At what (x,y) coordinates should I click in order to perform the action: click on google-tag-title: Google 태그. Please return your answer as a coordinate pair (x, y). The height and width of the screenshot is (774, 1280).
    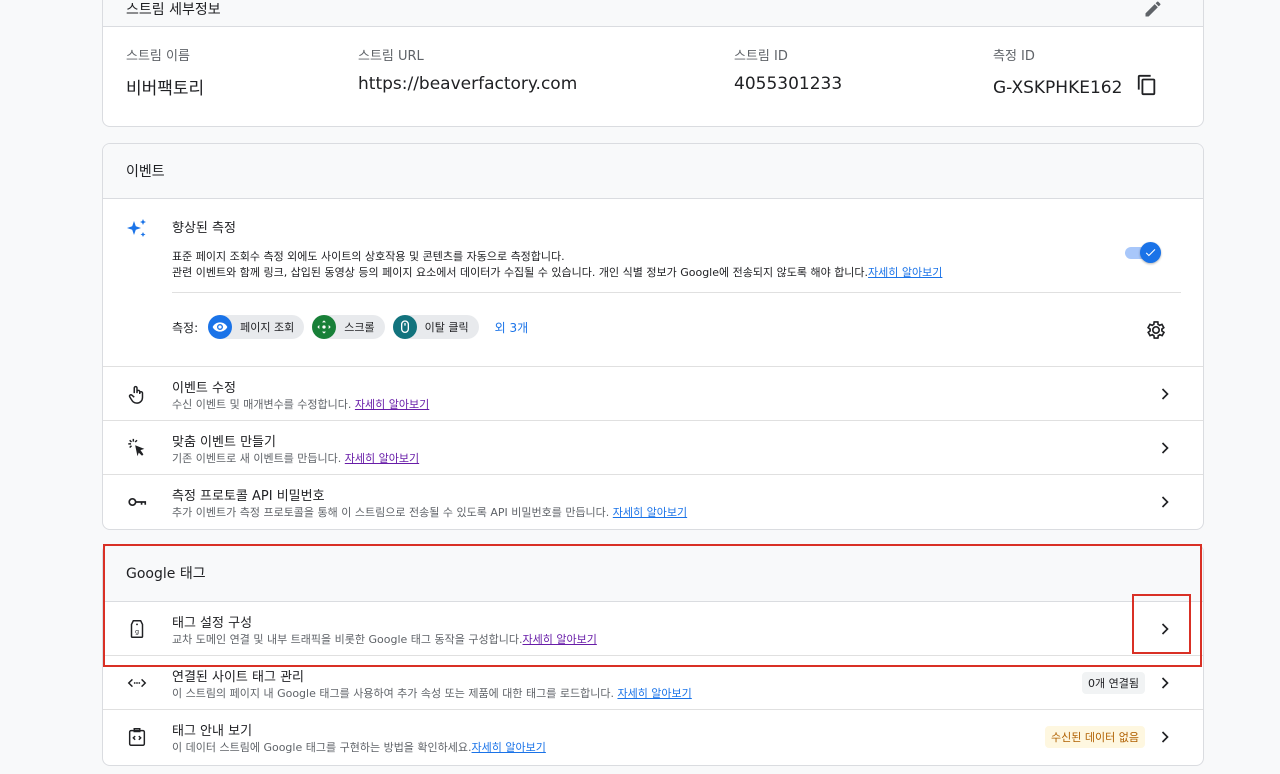
    Looking at the image, I should click on (166, 574).